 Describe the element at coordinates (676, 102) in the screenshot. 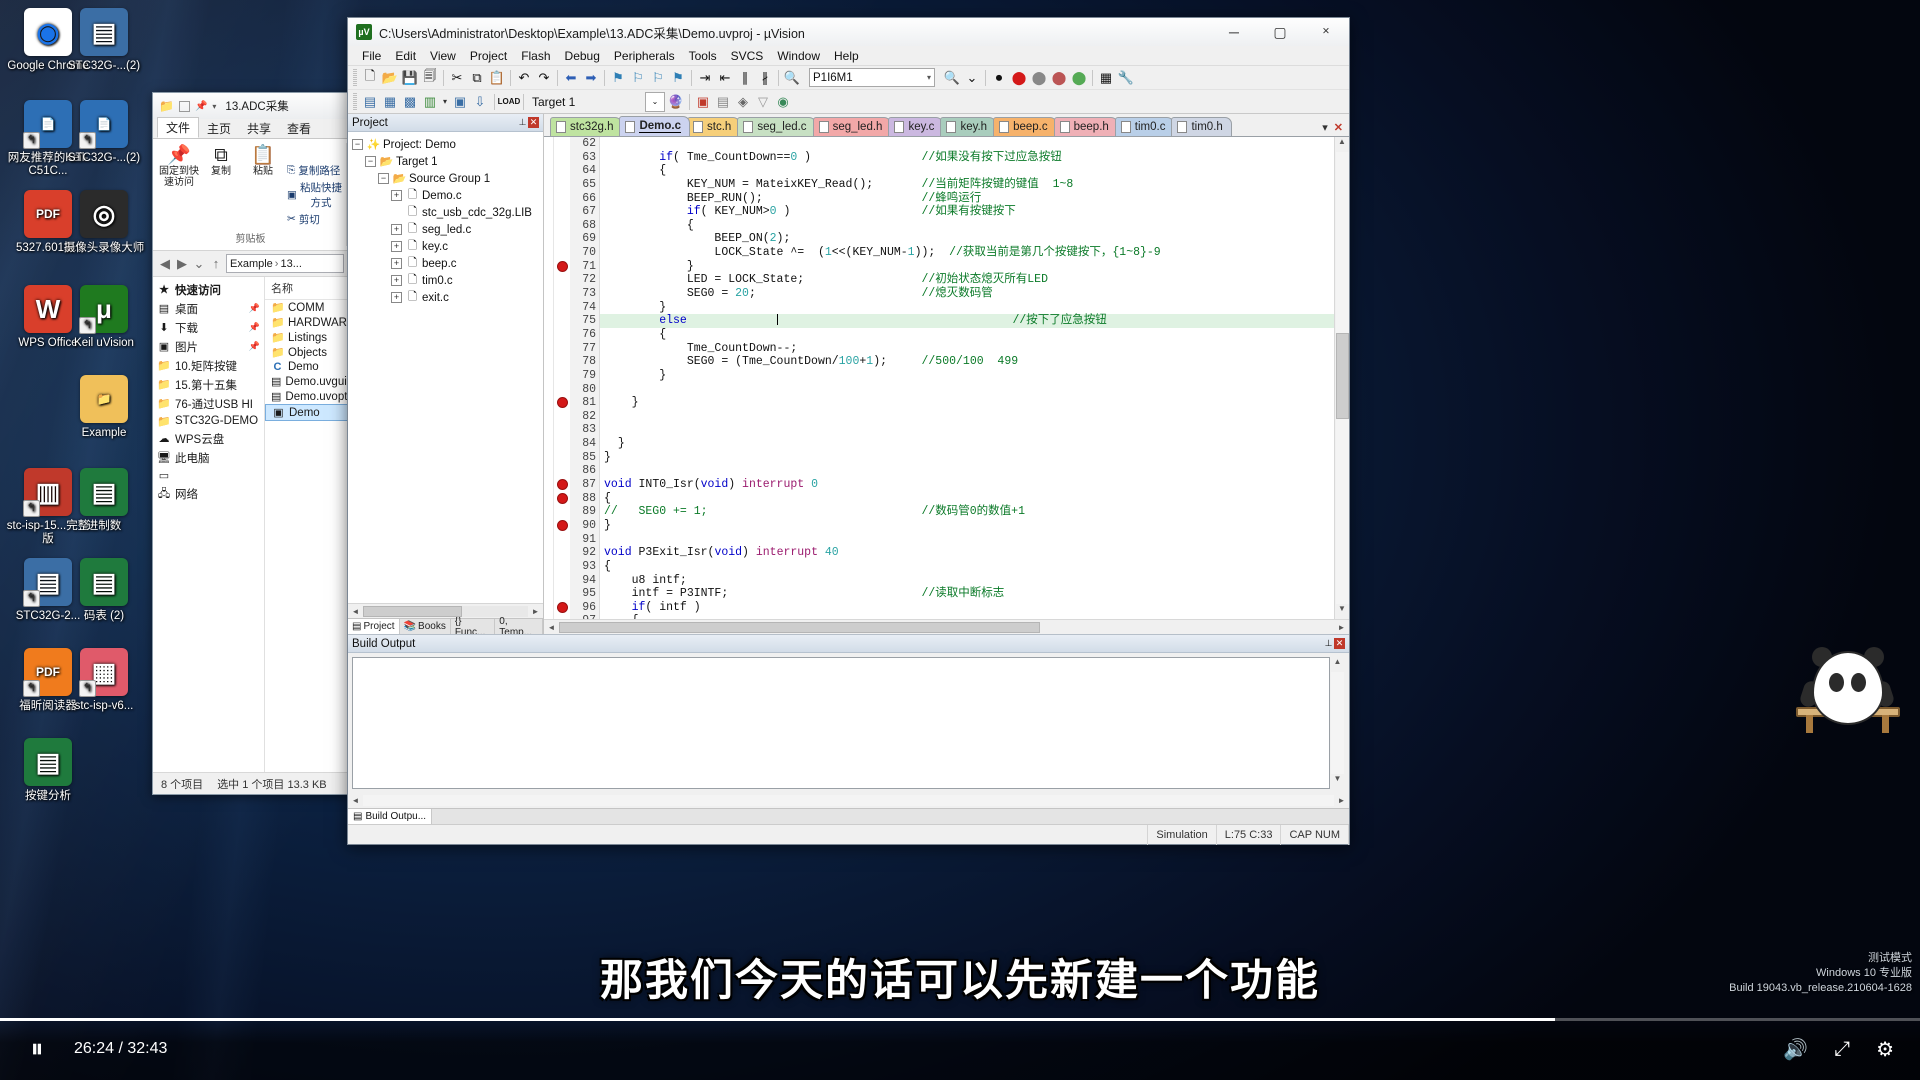

I see `target-options-icon: 🔮` at that location.